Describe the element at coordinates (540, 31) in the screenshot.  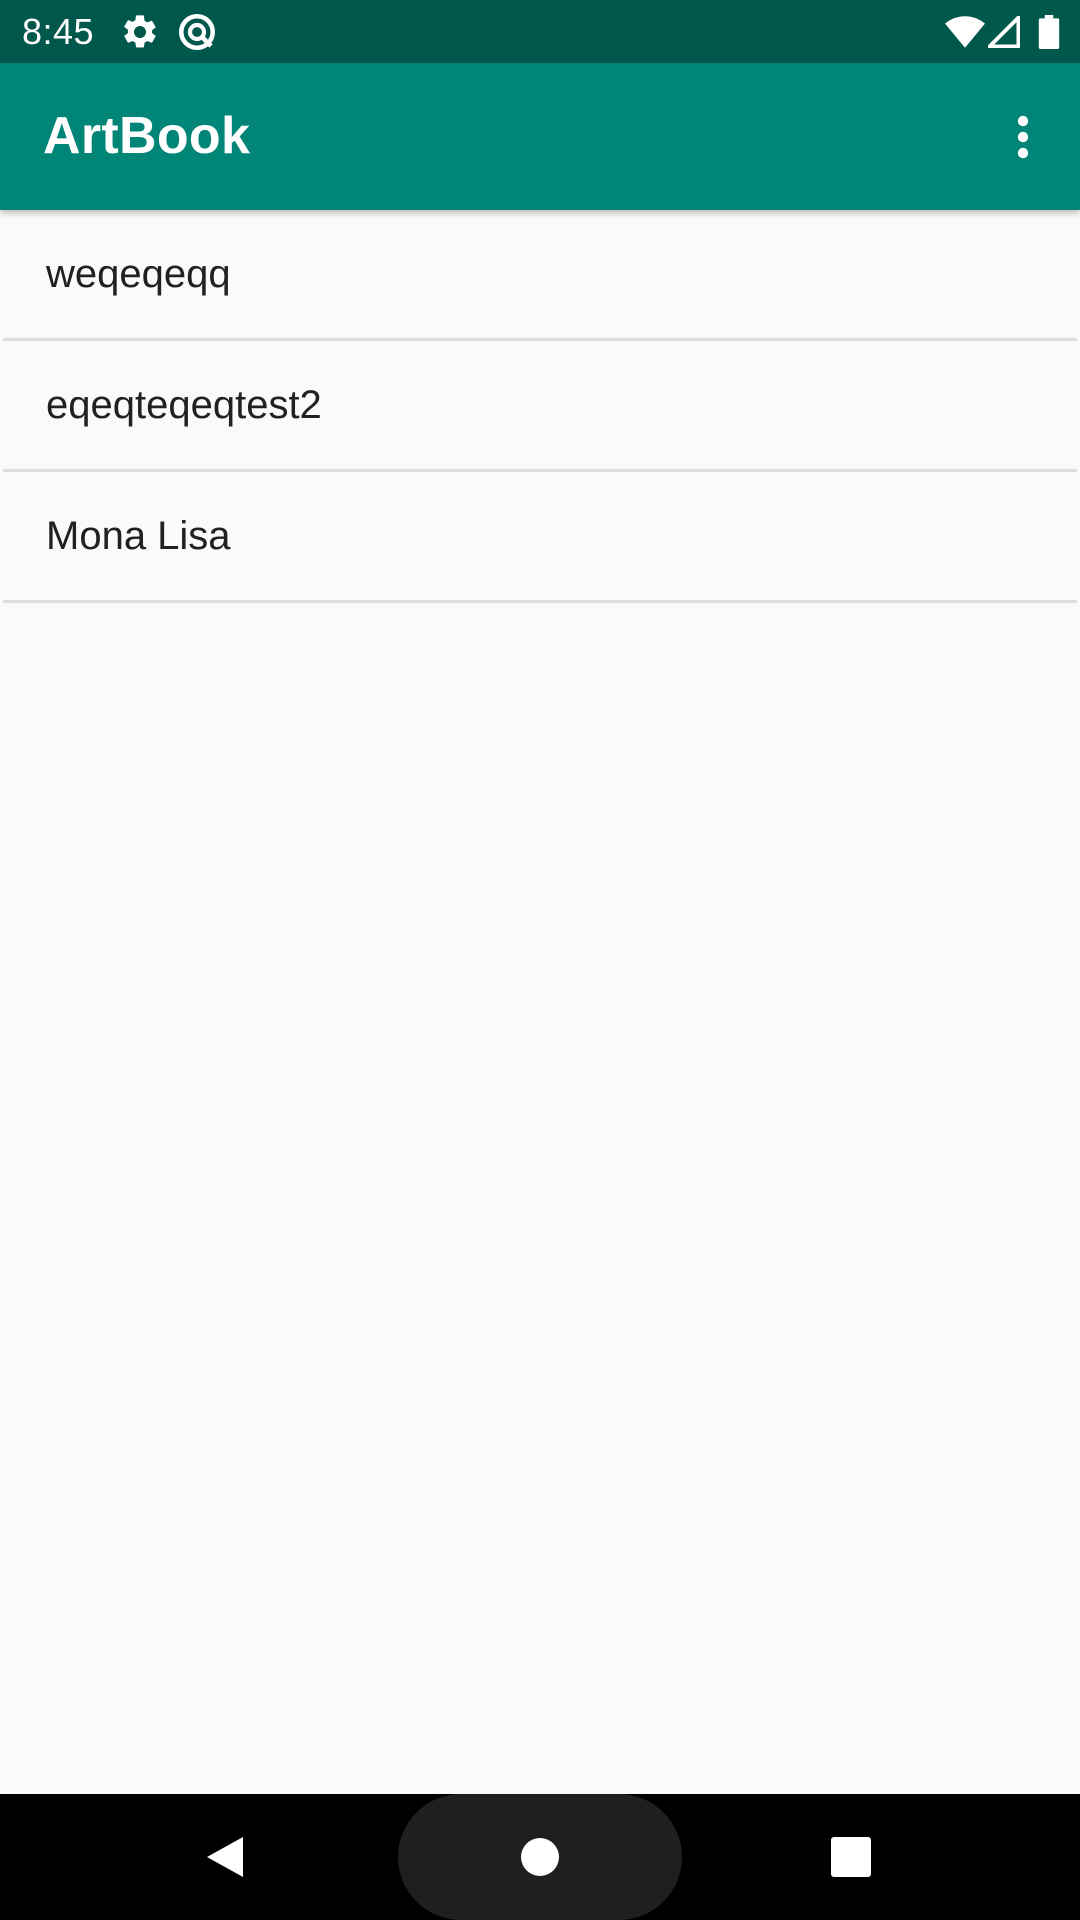
I see `status-bar: 8:45` at that location.